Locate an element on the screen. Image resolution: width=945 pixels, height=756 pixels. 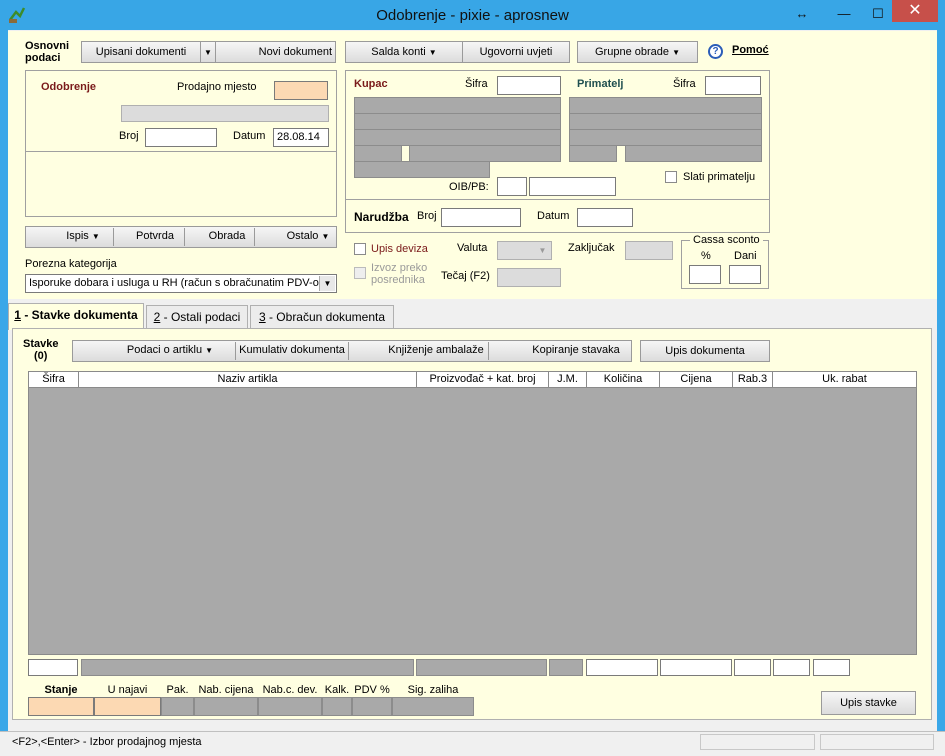
column-header: J.M. is located at coordinates (568, 379).